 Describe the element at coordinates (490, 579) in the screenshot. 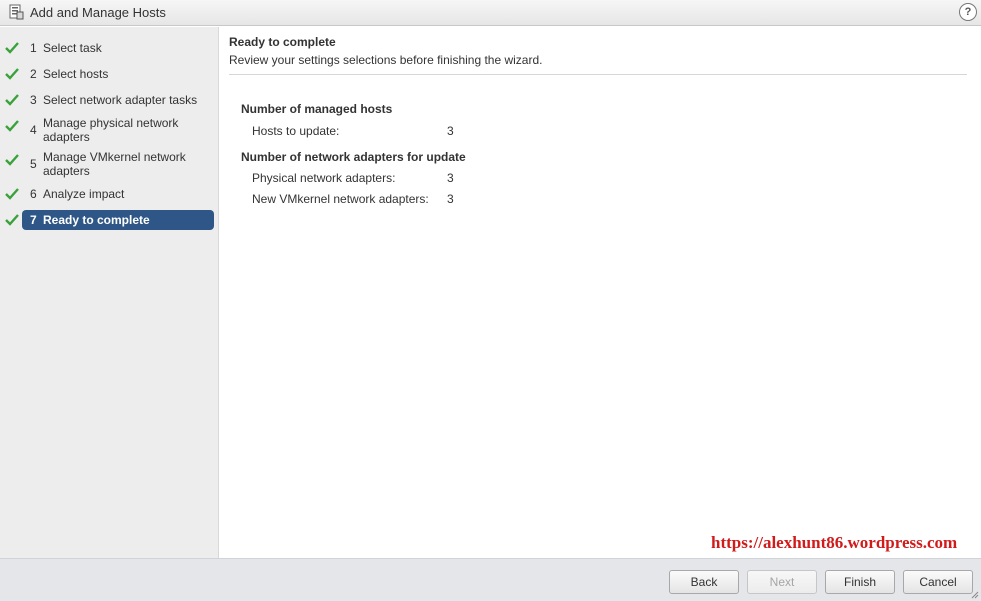

I see `wizard-footer: Back Next Finish Cancel` at that location.